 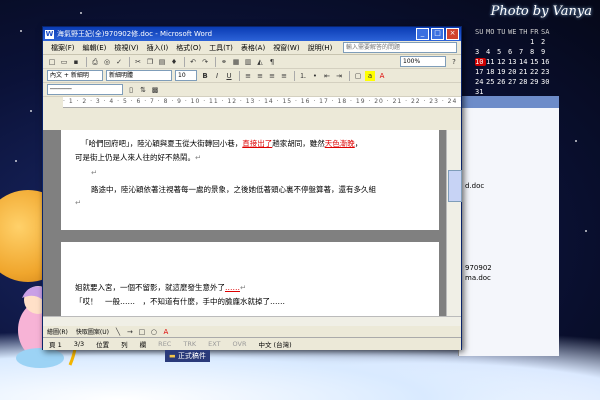 I want to click on decrease-indent-icon: ⇤, so click(x=327, y=76).